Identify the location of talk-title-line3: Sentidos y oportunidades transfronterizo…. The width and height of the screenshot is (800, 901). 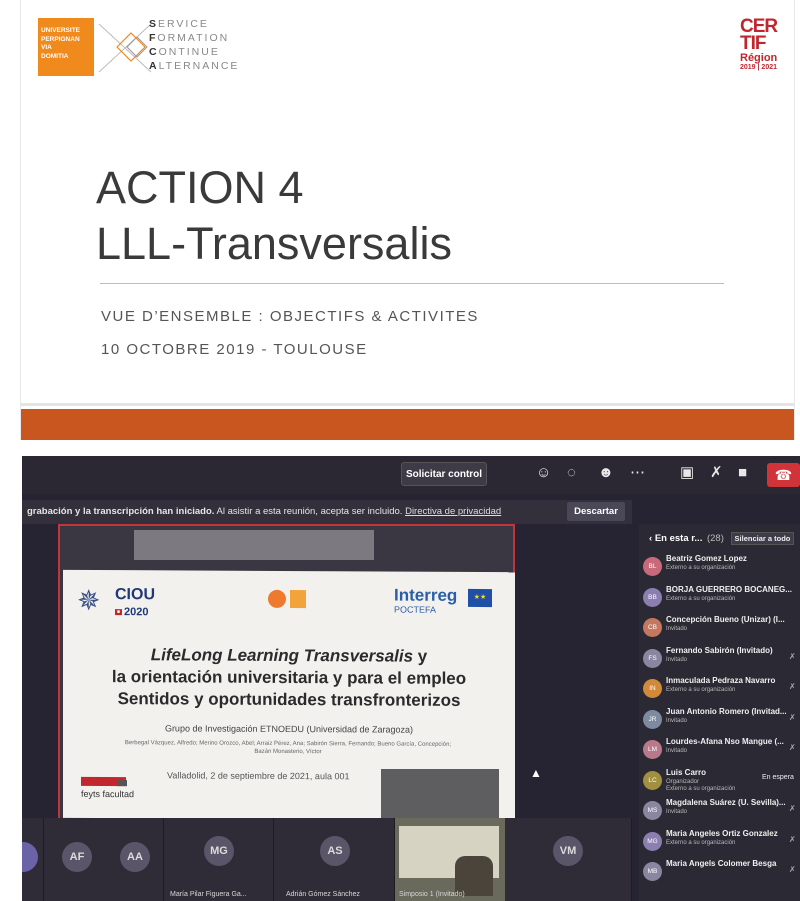
(289, 699).